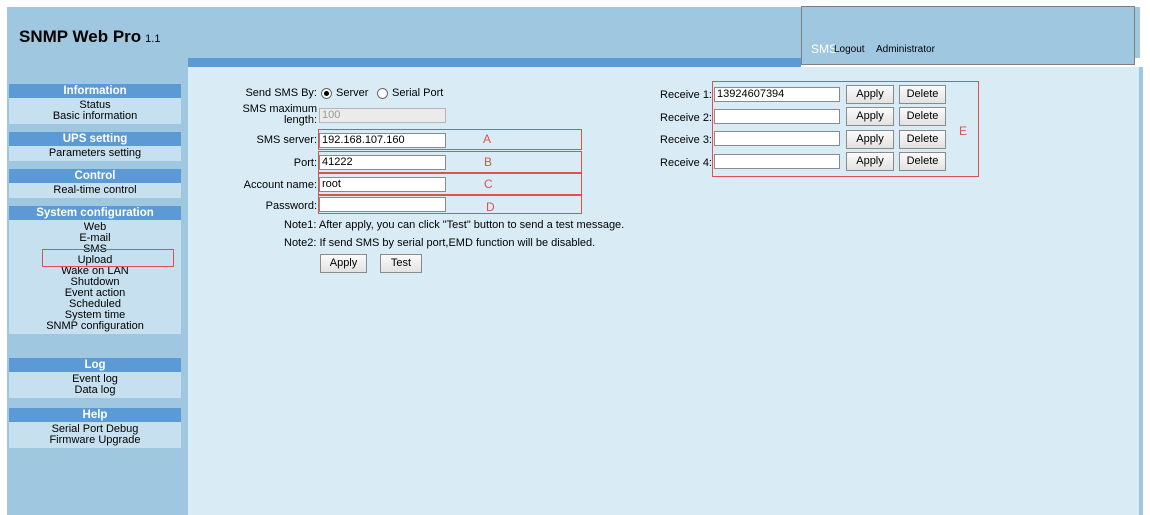 The height and width of the screenshot is (515, 1150). I want to click on send-by-label: Send SMS By:, so click(281, 93).